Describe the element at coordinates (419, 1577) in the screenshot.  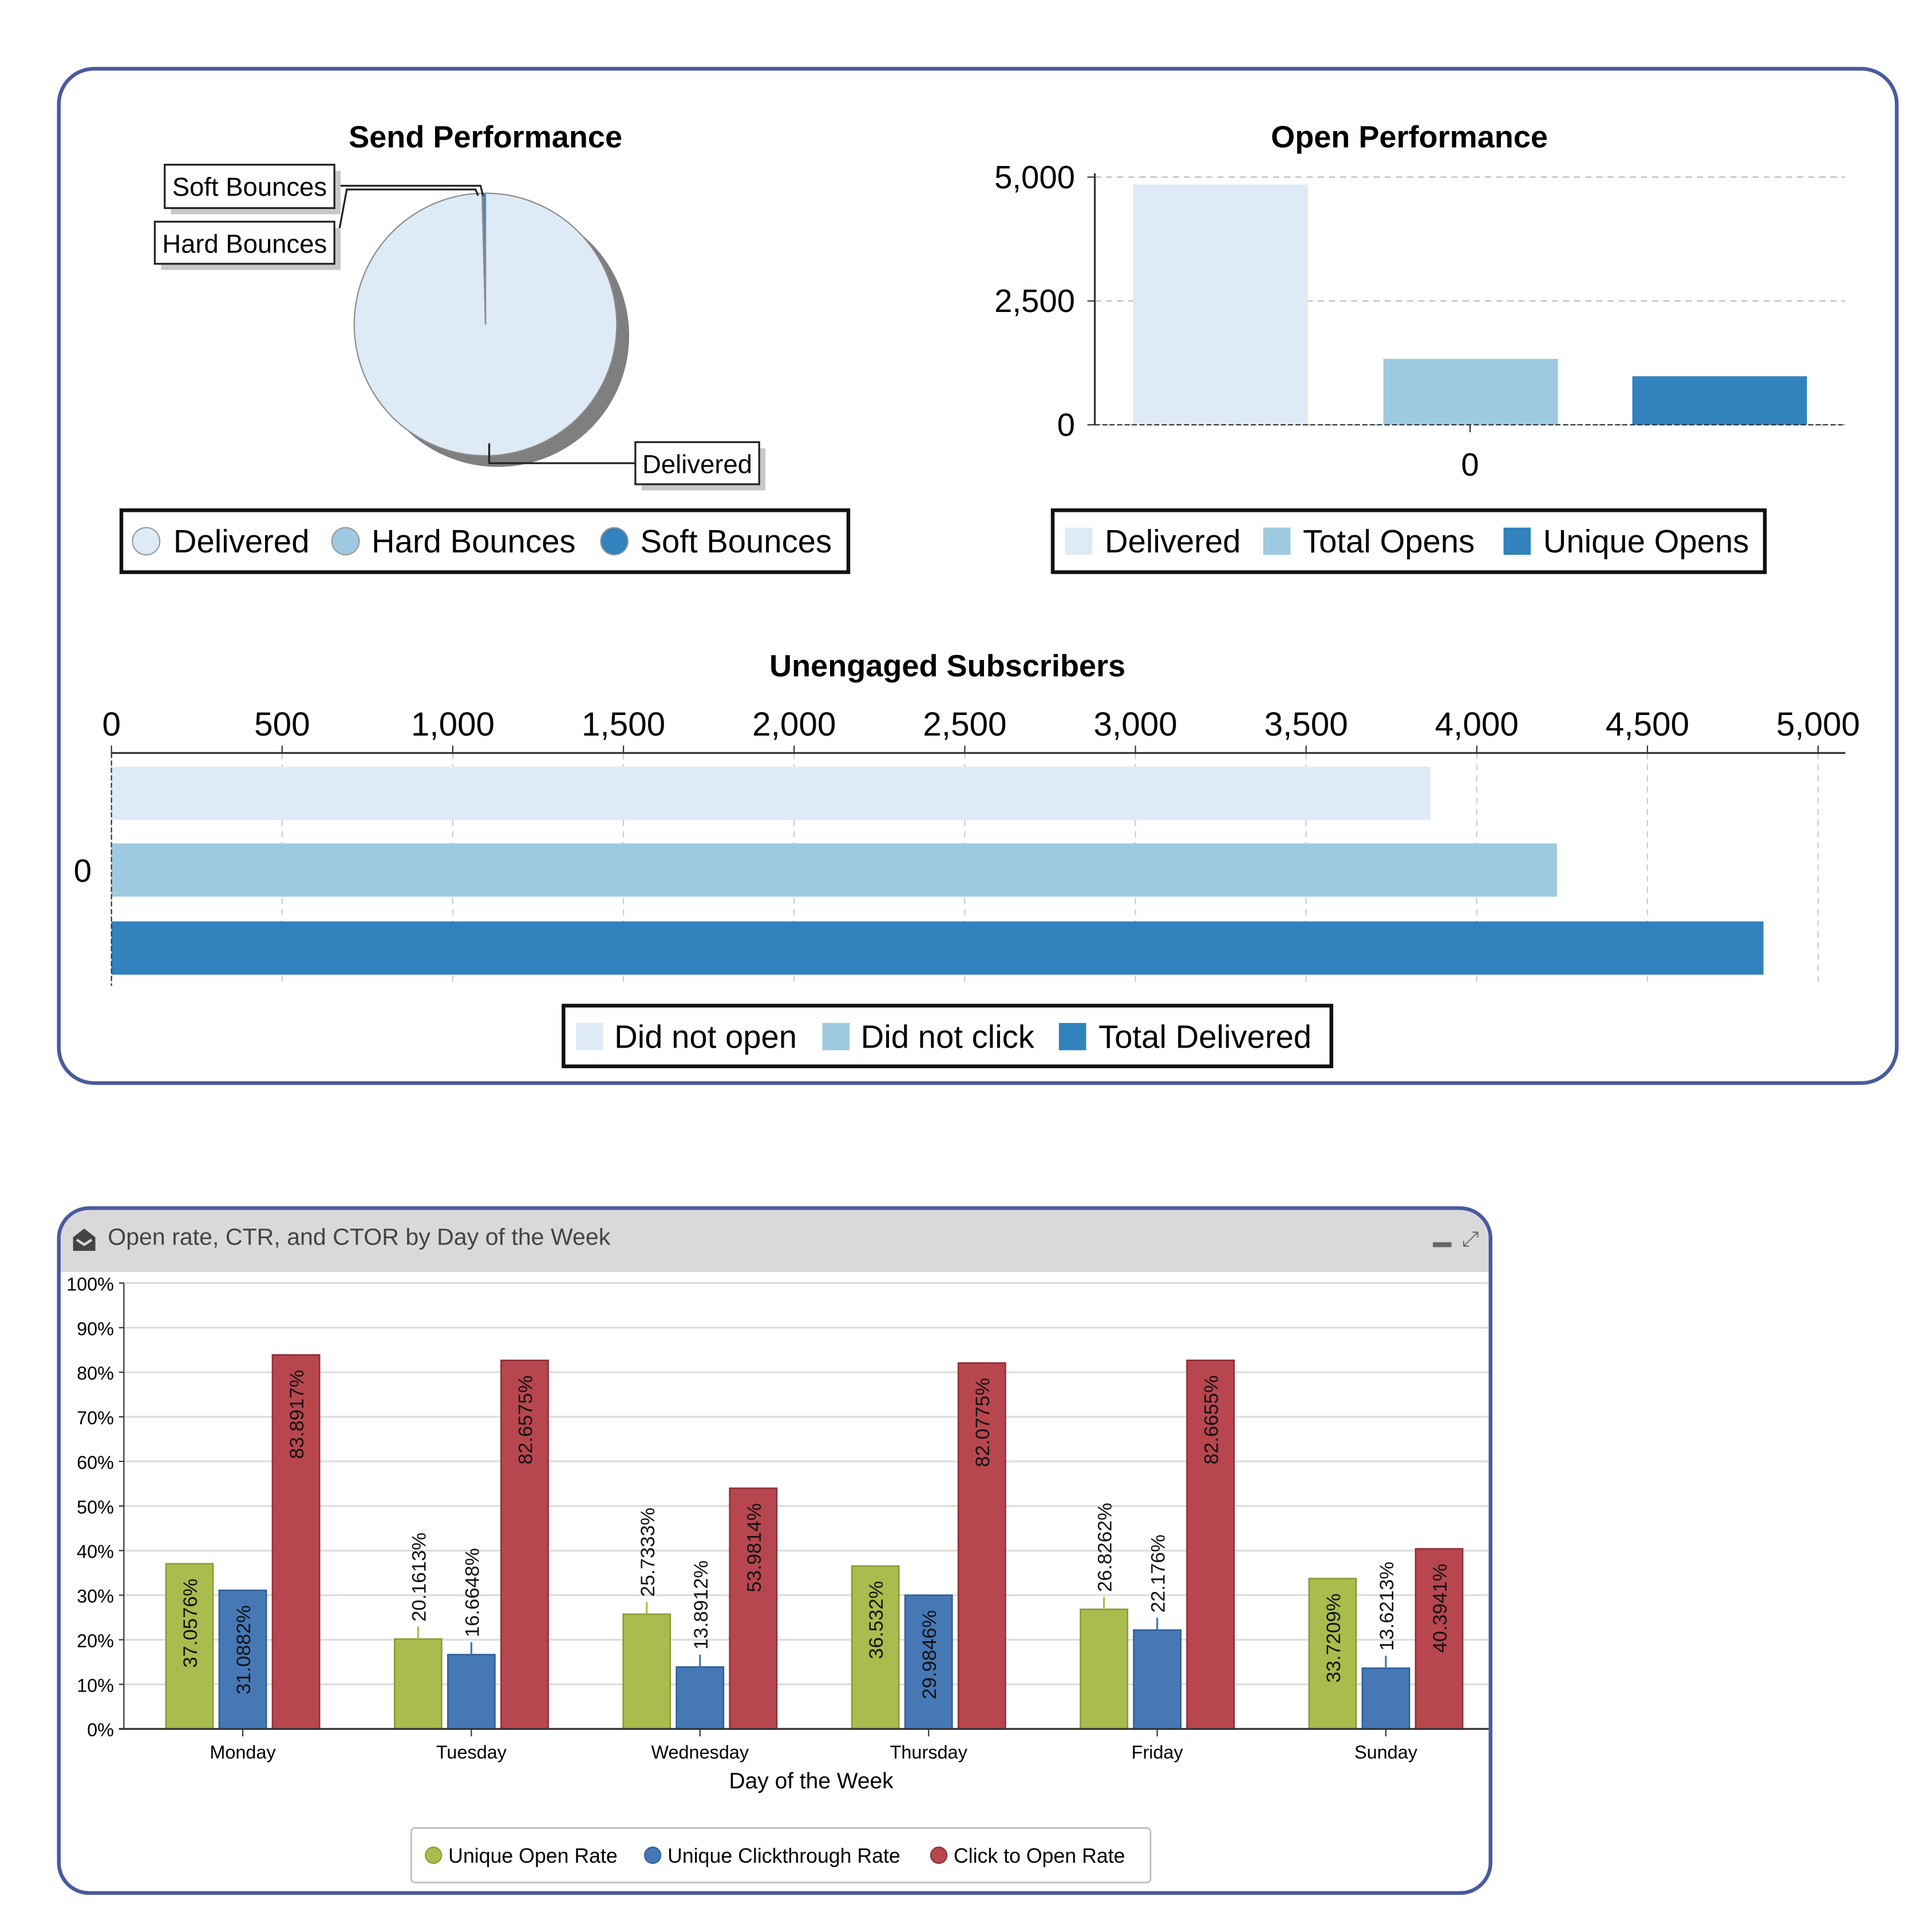
I see `bar-data-label: 20.1613%` at that location.